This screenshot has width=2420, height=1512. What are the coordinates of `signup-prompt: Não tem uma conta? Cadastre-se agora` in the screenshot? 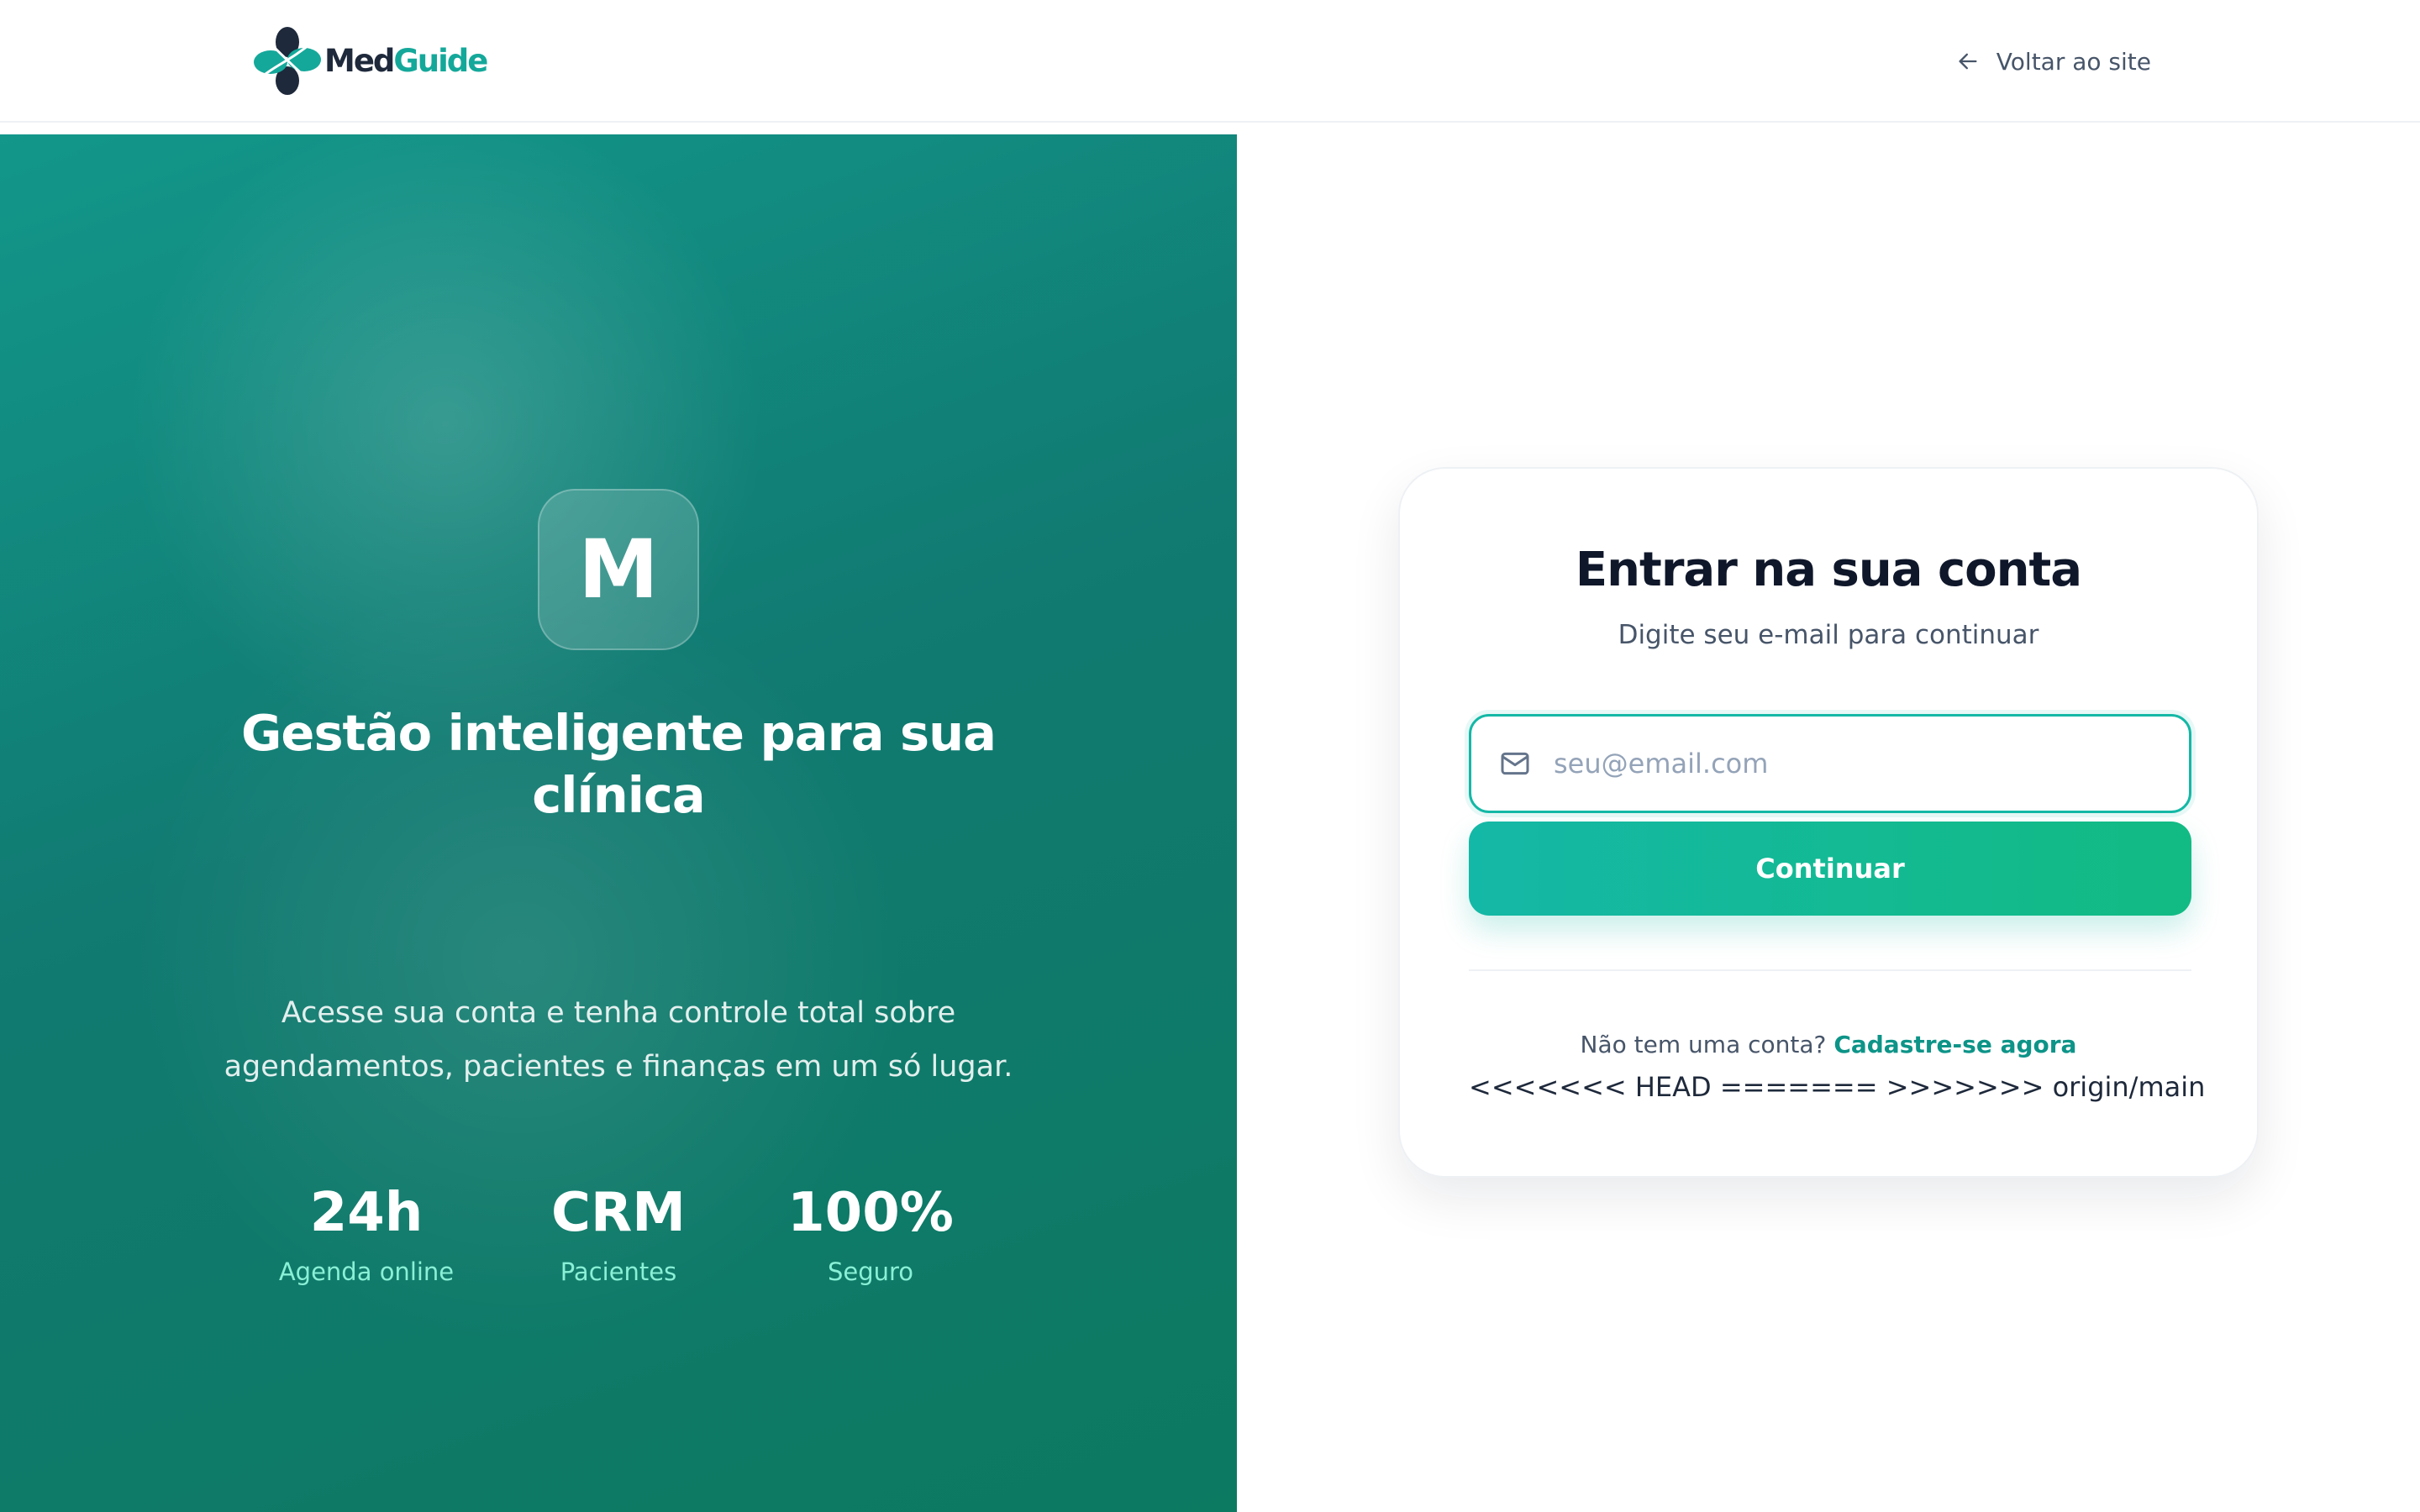 It's located at (1828, 1045).